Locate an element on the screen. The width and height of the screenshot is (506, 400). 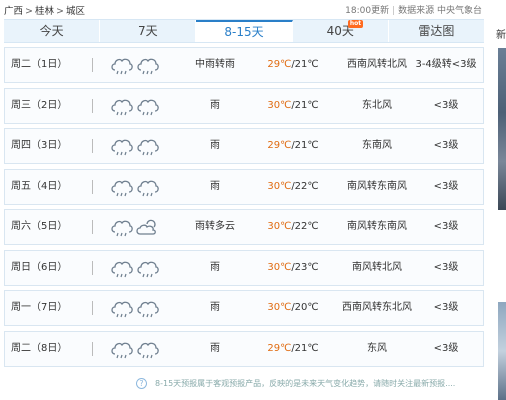
tab-label: 8-15天 is located at coordinates (244, 32).